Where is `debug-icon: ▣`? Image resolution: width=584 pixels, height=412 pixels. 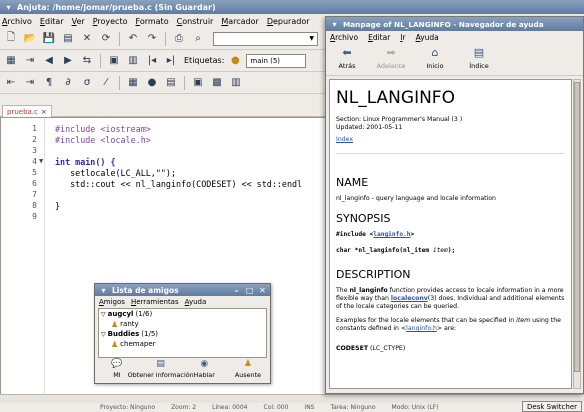
debug-icon: ▣ is located at coordinates (198, 83).